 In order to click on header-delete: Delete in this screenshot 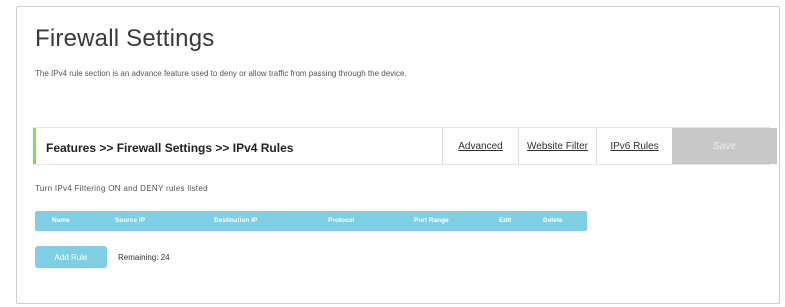, I will do `click(553, 220)`.